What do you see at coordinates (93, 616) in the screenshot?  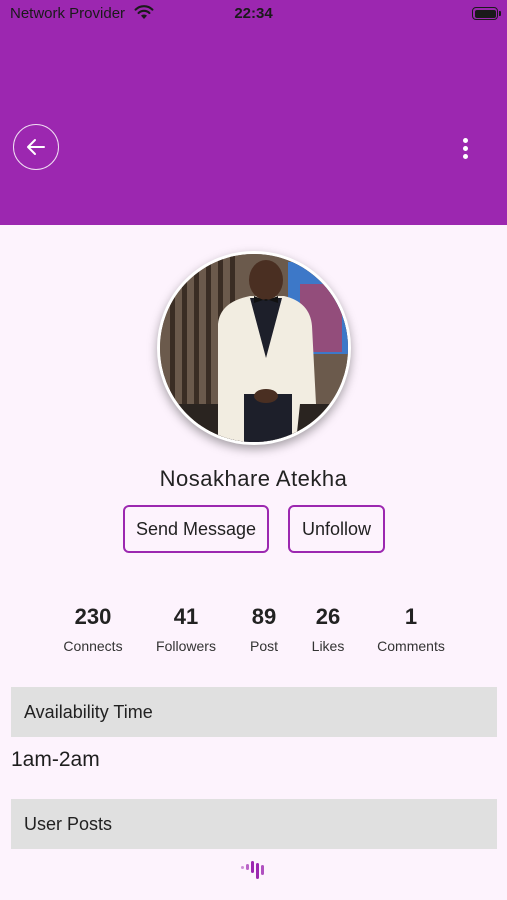 I see `stat-value: 230` at bounding box center [93, 616].